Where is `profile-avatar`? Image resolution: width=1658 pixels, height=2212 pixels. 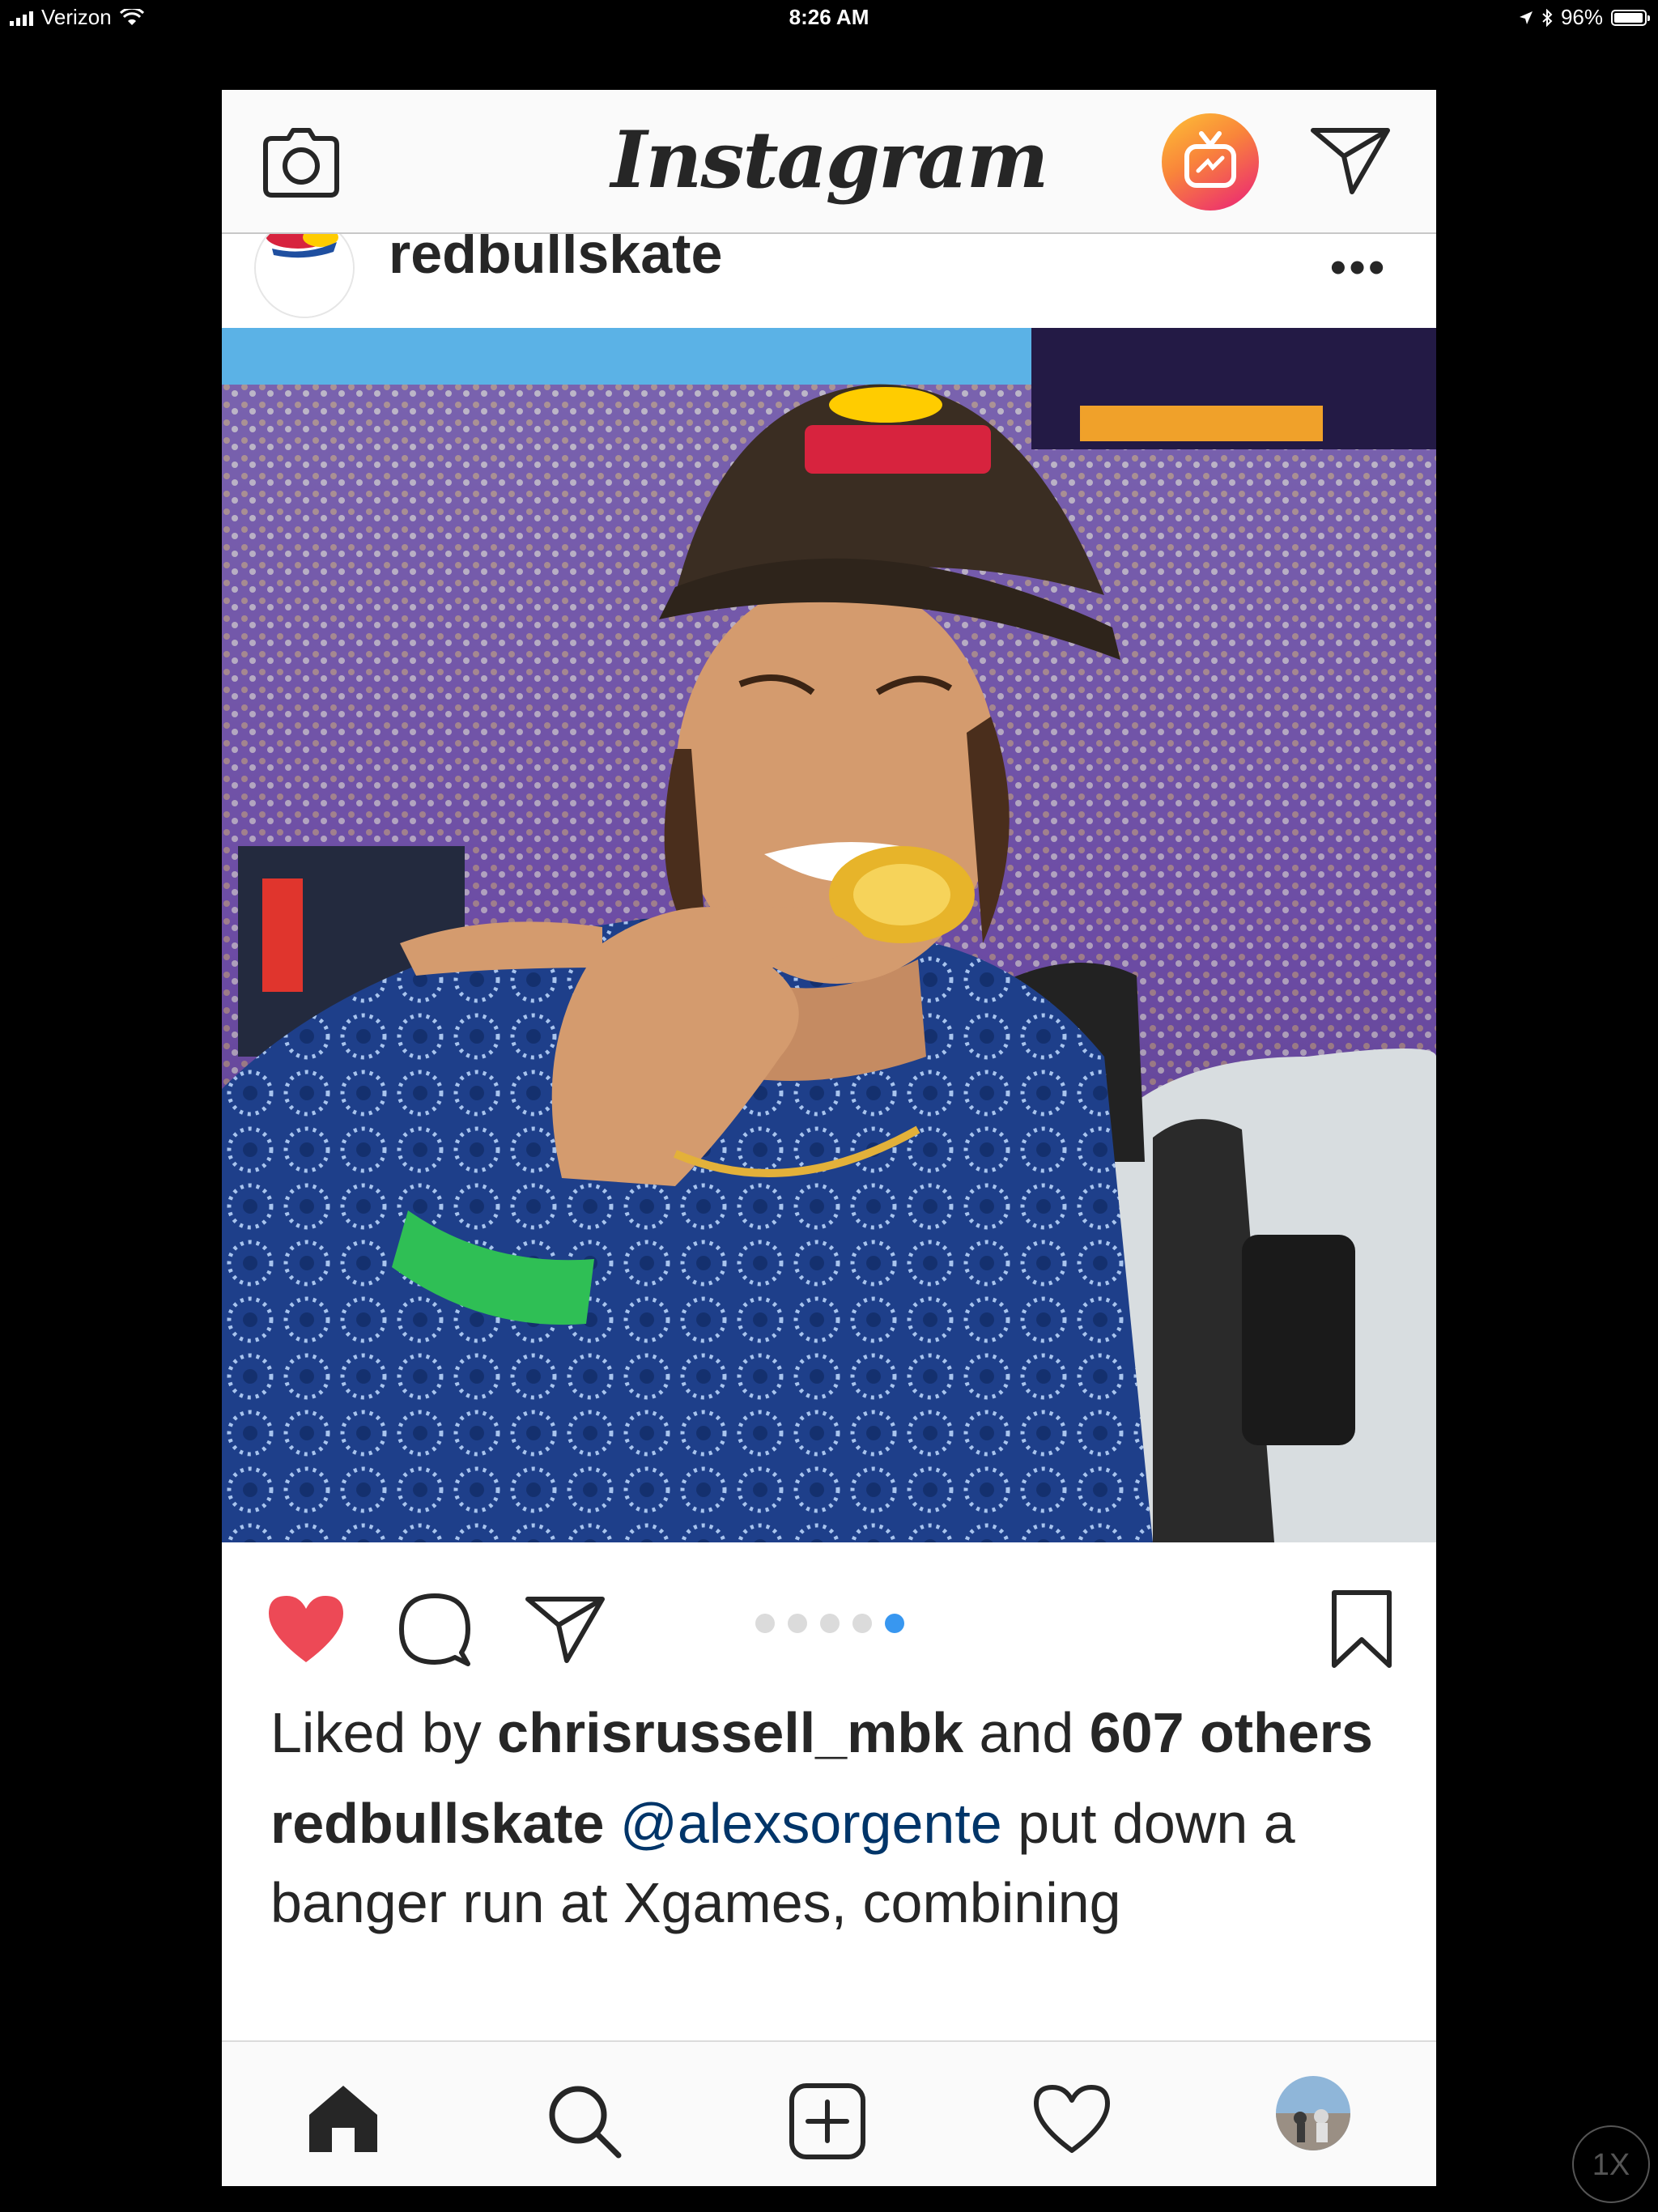 profile-avatar is located at coordinates (1313, 2113).